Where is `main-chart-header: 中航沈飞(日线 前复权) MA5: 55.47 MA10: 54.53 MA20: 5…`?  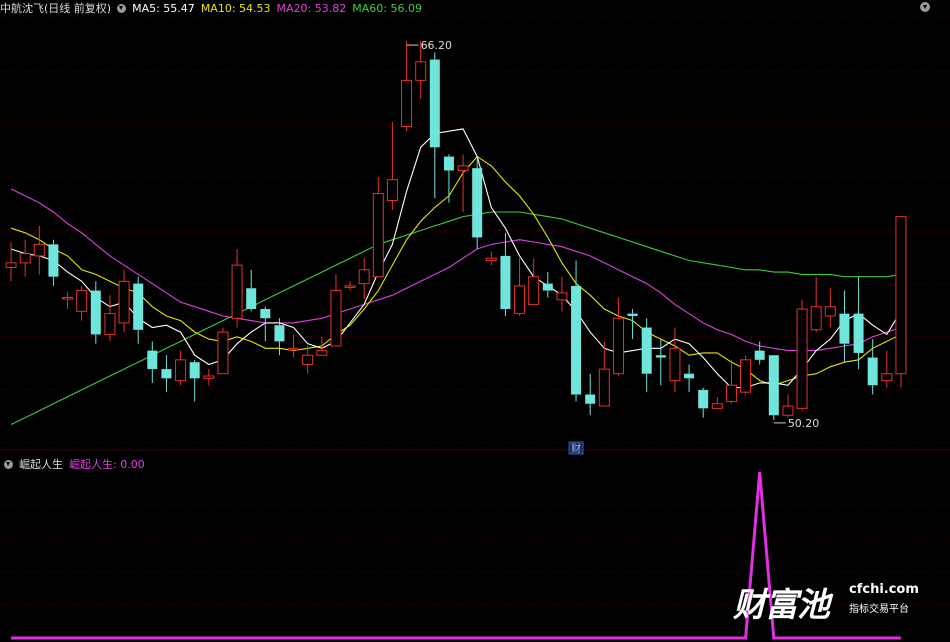 main-chart-header: 中航沈飞(日线 前复权) MA5: 55.47 MA10: 54.53 MA20: 5… is located at coordinates (214, 9).